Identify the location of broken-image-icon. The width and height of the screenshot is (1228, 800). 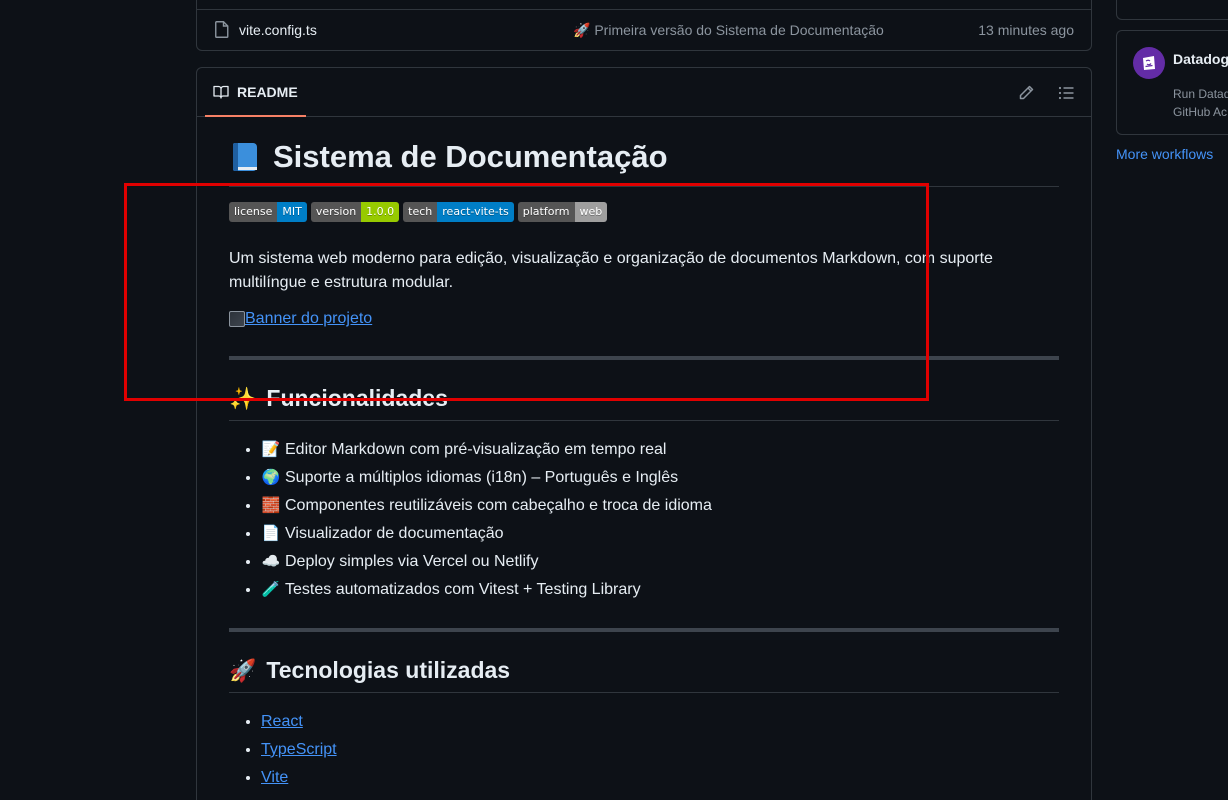
(237, 319).